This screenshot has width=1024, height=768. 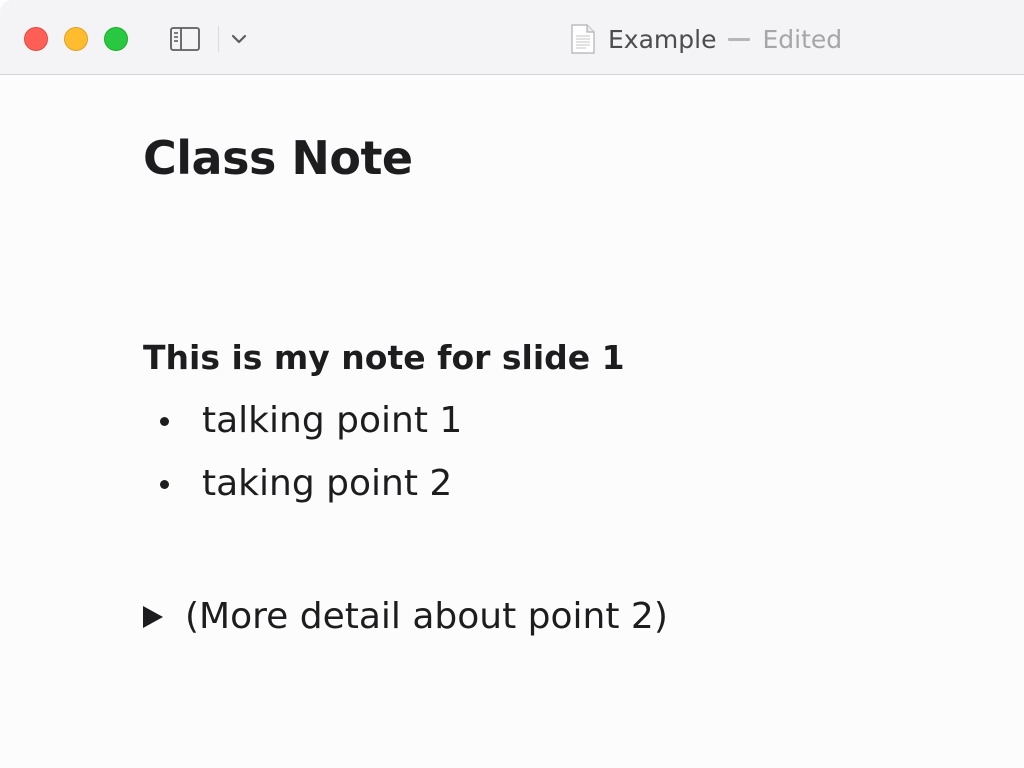 I want to click on window-title: Example Edited, so click(x=706, y=39).